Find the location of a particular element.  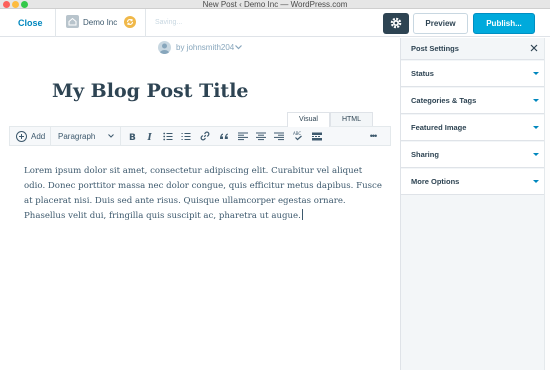

align-right-icon is located at coordinates (279, 136).